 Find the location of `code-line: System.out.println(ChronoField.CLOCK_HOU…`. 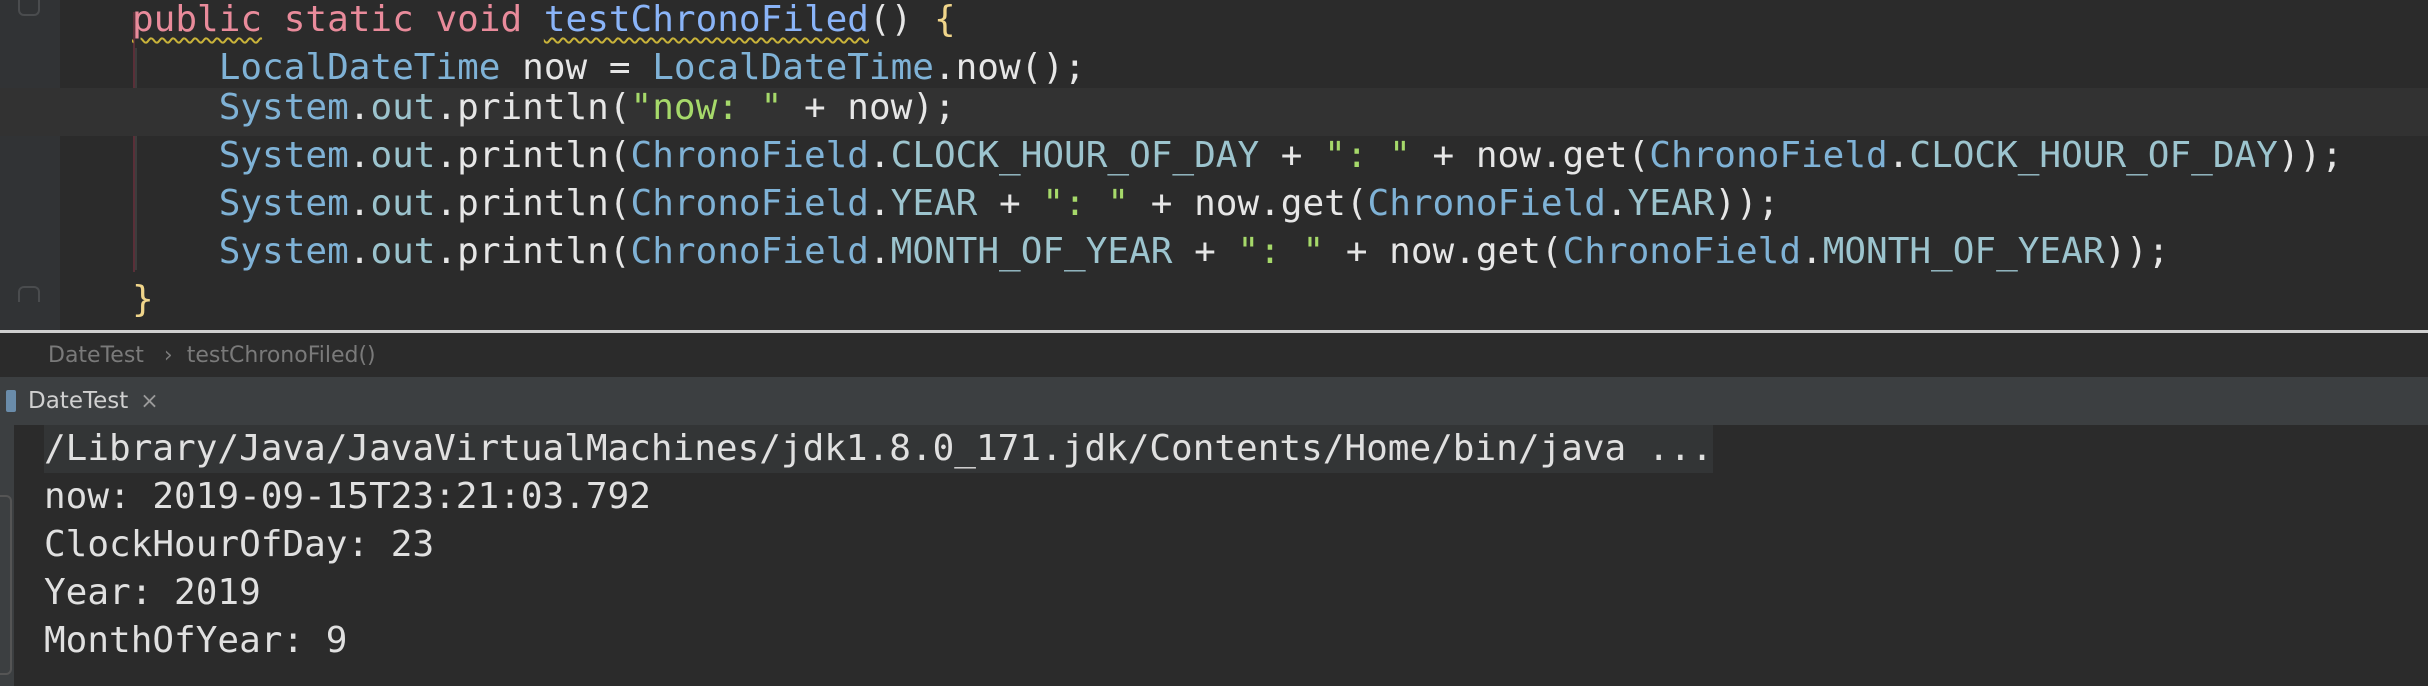

code-line: System.out.println(ChronoField.CLOCK_HOU… is located at coordinates (1214, 159).